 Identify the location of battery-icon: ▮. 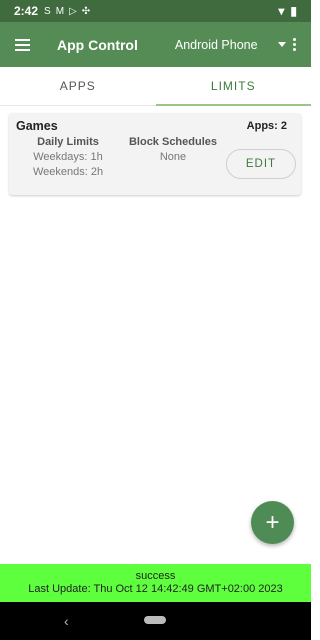
(293, 11).